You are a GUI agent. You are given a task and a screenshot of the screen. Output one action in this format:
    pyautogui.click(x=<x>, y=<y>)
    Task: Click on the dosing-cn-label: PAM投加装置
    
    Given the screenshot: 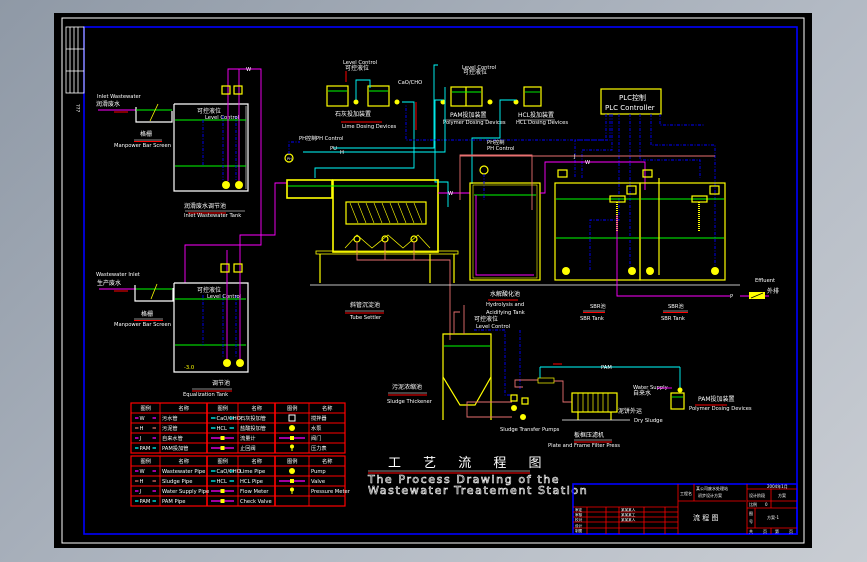 What is the action you would take?
    pyautogui.click(x=468, y=115)
    